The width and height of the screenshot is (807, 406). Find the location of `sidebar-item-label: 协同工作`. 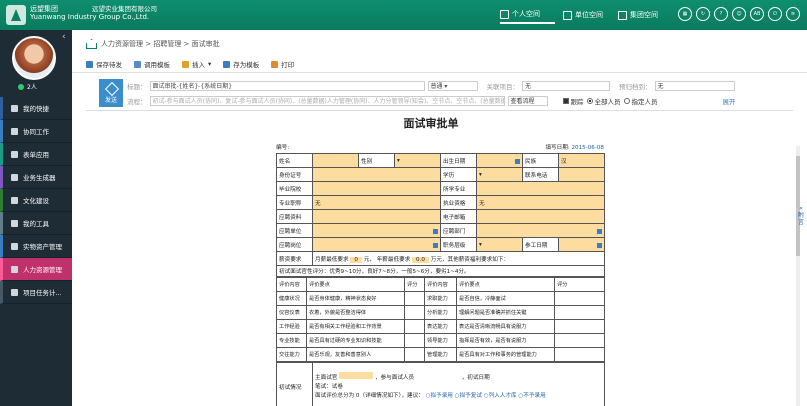

sidebar-item-label: 协同工作 is located at coordinates (36, 132).